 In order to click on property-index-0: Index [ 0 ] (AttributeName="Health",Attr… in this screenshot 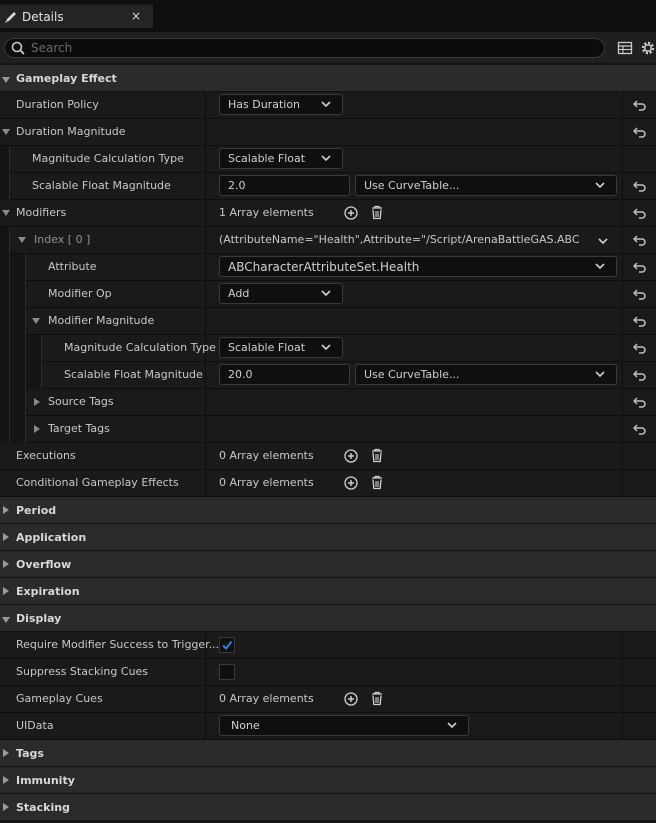, I will do `click(328, 240)`.